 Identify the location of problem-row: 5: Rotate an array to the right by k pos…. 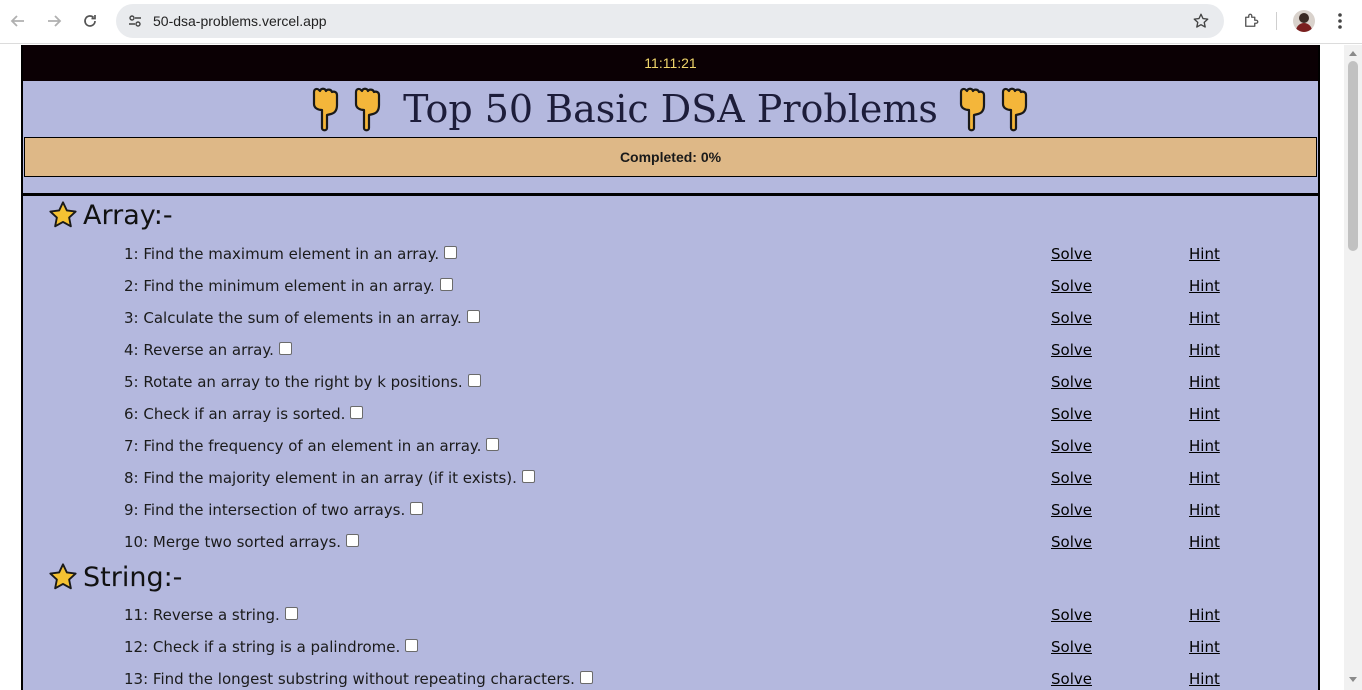
(670, 383).